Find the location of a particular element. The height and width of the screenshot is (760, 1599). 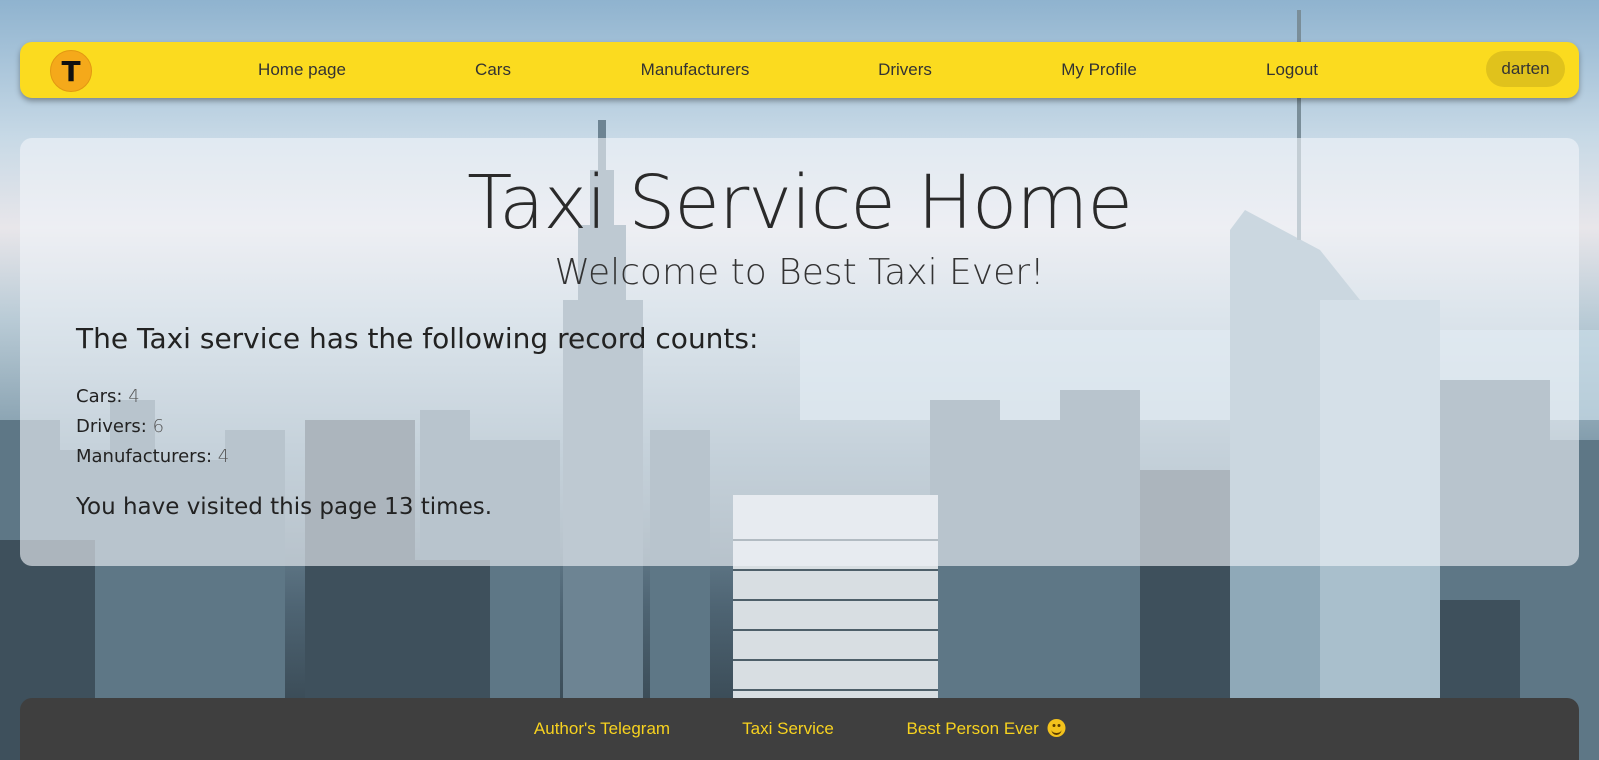

nav-home-page: Home page is located at coordinates (302, 70).